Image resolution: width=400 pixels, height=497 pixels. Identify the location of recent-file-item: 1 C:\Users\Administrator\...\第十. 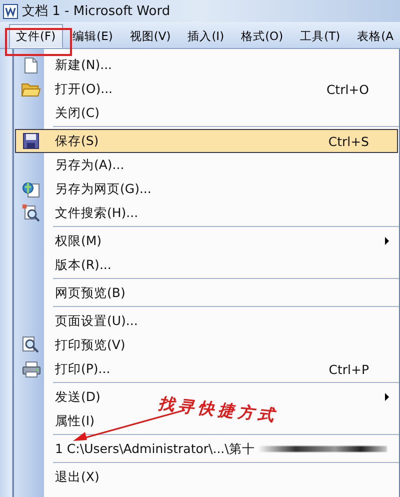
(155, 449).